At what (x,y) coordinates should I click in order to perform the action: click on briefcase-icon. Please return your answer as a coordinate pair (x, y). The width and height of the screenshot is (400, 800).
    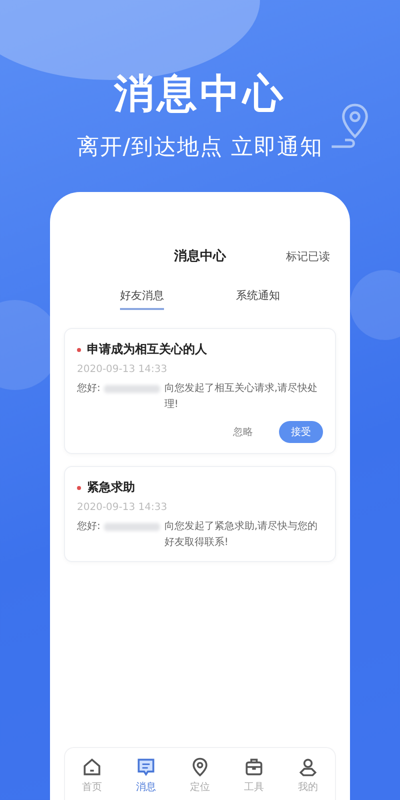
    Looking at the image, I should click on (254, 767).